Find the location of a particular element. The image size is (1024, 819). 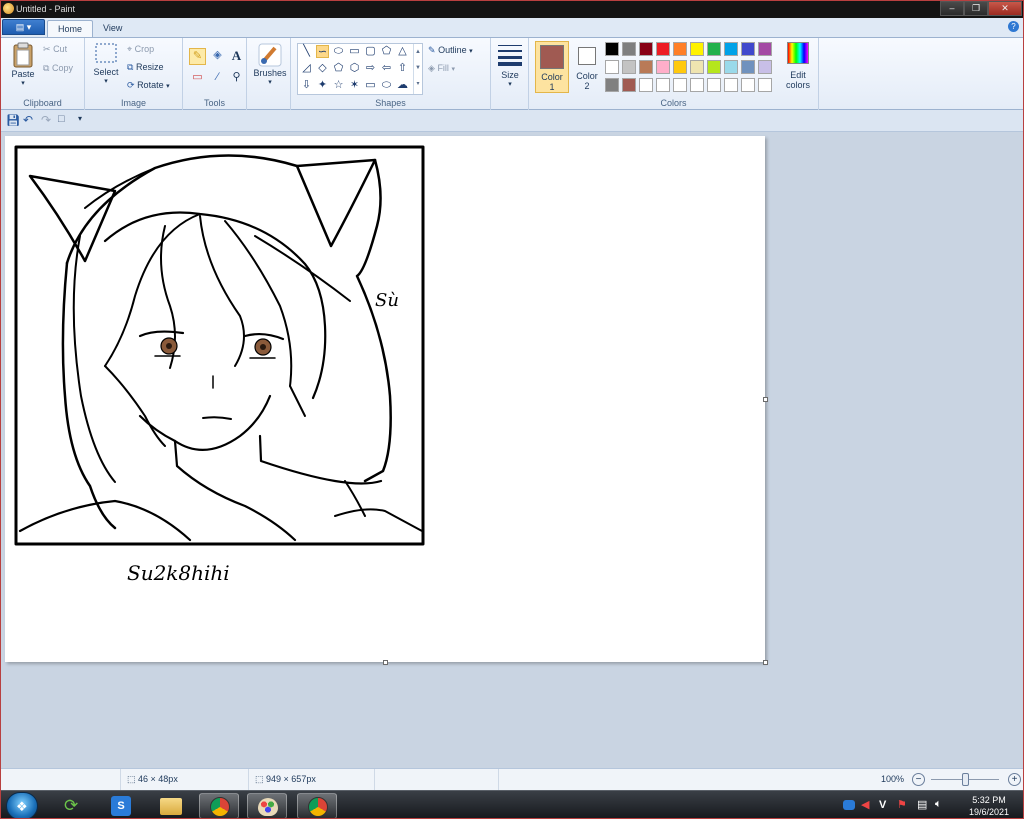

resize-handle-corner is located at coordinates (765, 662).